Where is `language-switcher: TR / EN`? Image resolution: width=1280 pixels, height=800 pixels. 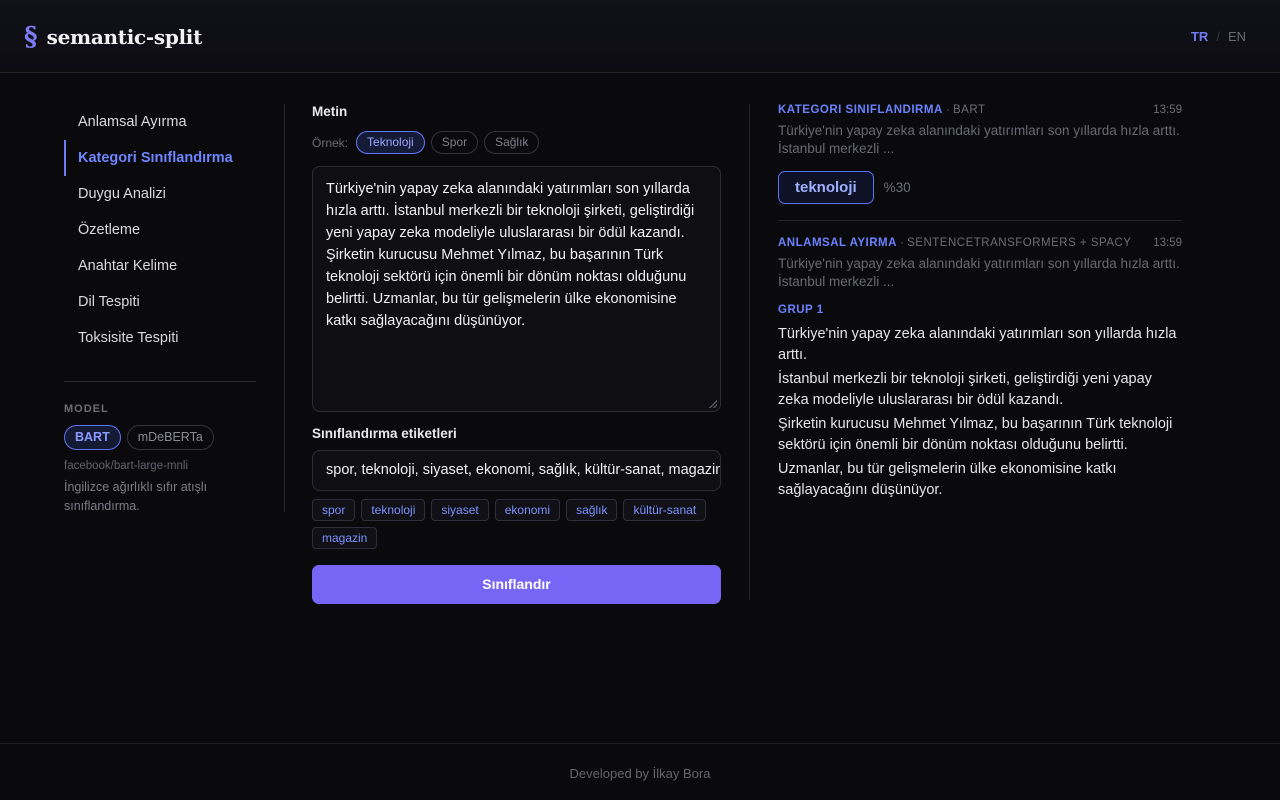
language-switcher: TR / EN is located at coordinates (1218, 36).